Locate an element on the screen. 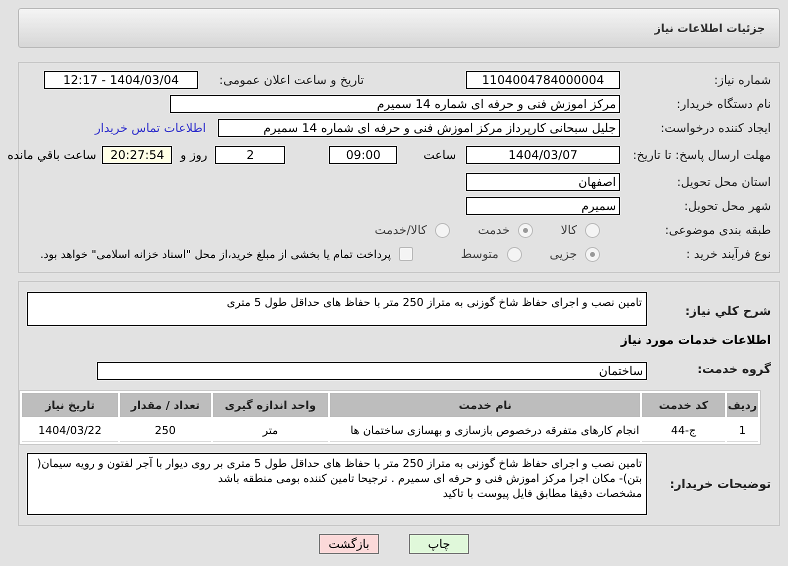 The width and height of the screenshot is (788, 566). table-cell: 1 is located at coordinates (742, 430).